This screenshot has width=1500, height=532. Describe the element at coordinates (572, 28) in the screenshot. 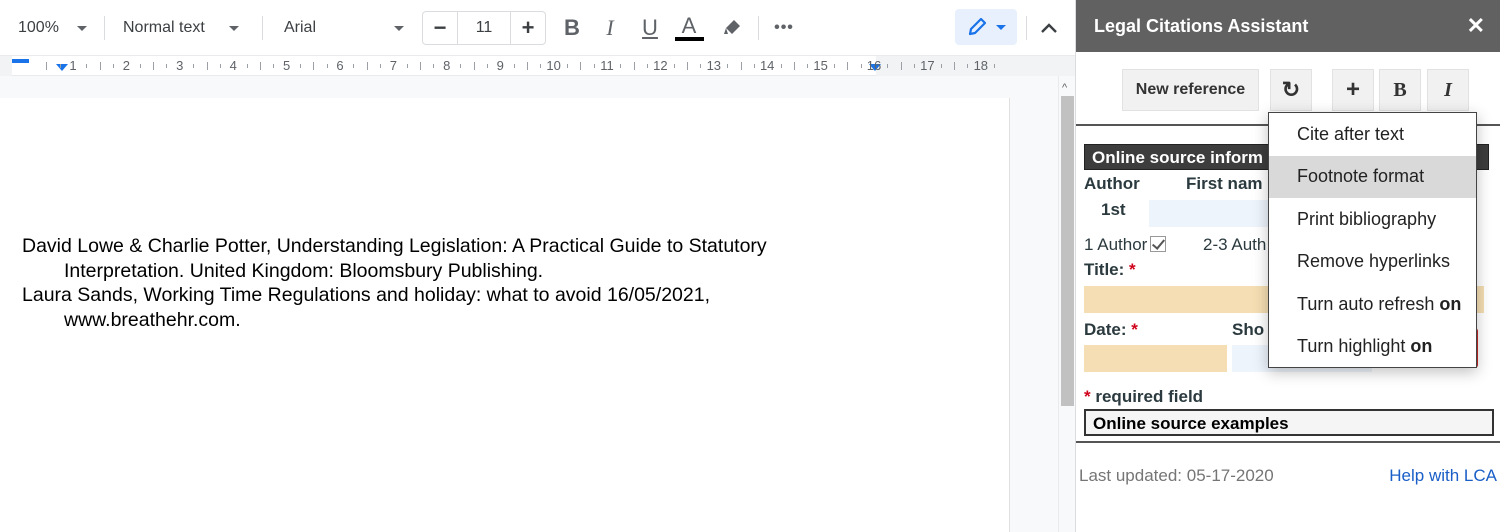

I see `bold-button: B` at that location.